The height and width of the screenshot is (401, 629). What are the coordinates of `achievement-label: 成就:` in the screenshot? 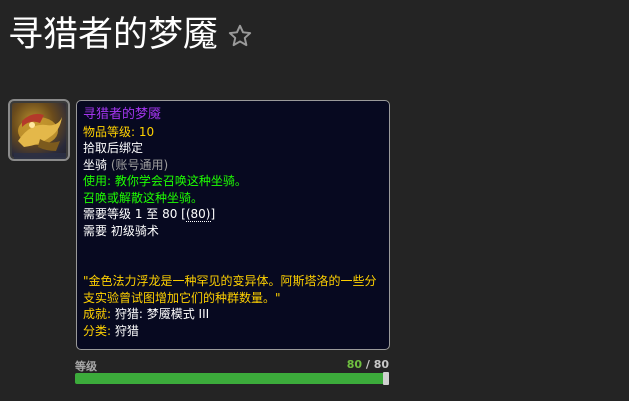 It's located at (97, 314).